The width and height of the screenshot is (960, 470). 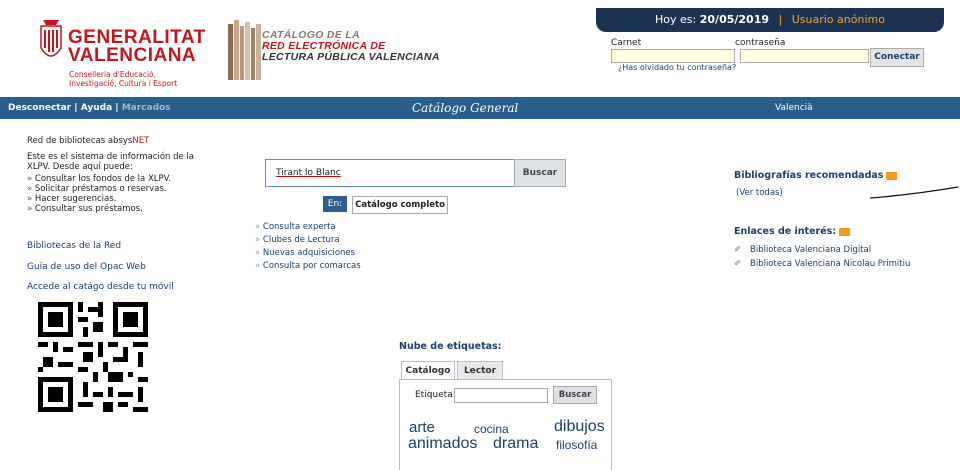 I want to click on conselleria-line2: Investigació, Cultura i Esport, so click(x=123, y=83).